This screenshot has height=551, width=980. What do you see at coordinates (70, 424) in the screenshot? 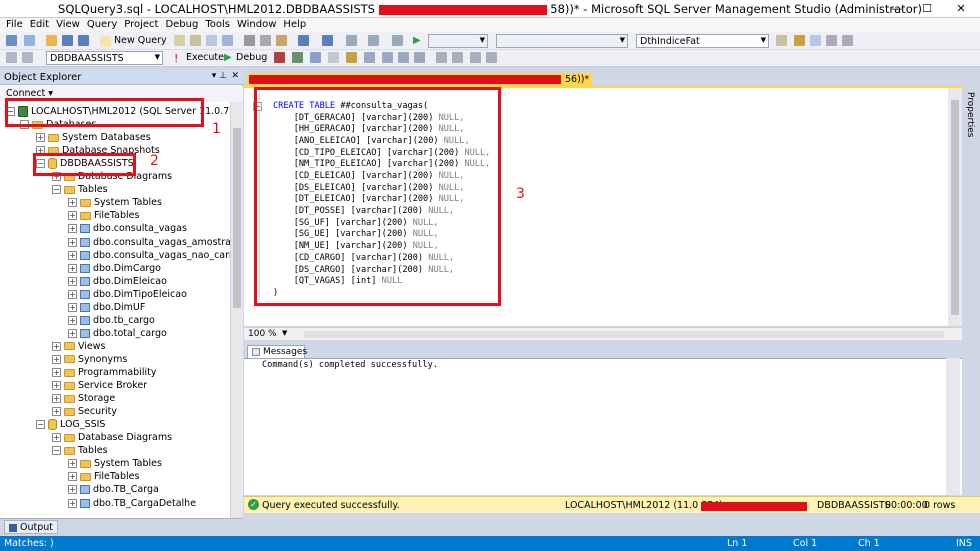
I see `tree-node: − LOG_SSIS` at bounding box center [70, 424].